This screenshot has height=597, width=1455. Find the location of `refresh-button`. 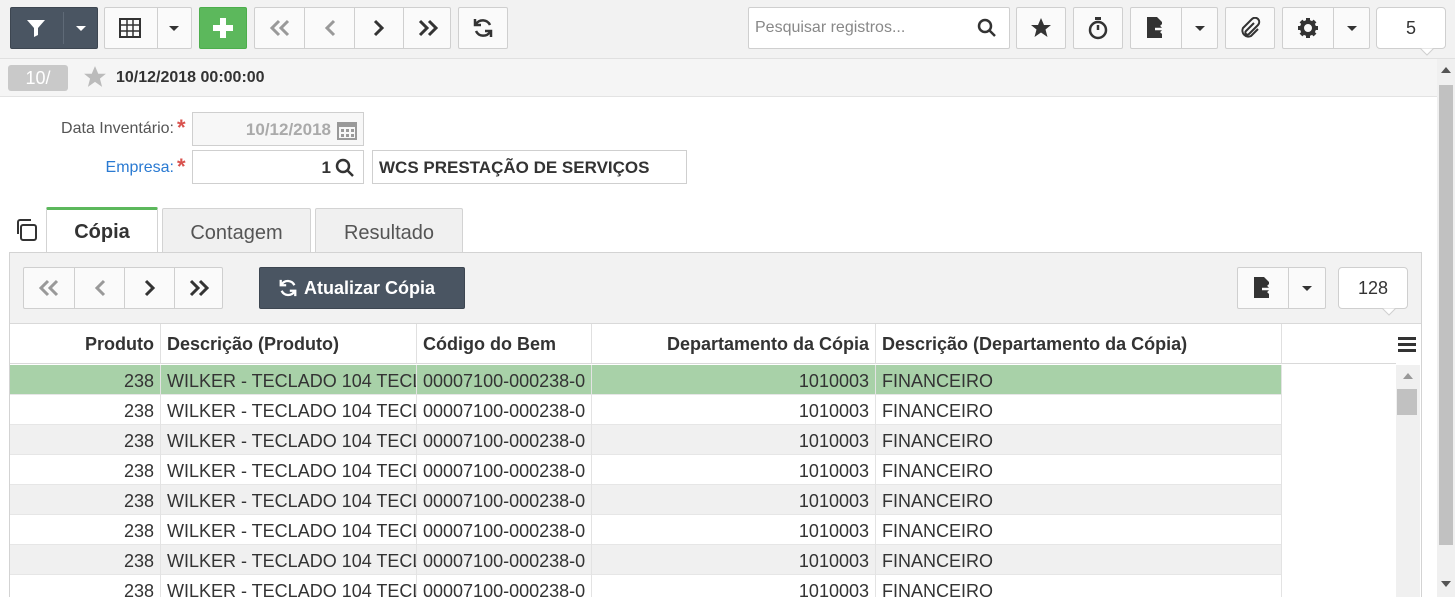

refresh-button is located at coordinates (483, 28).